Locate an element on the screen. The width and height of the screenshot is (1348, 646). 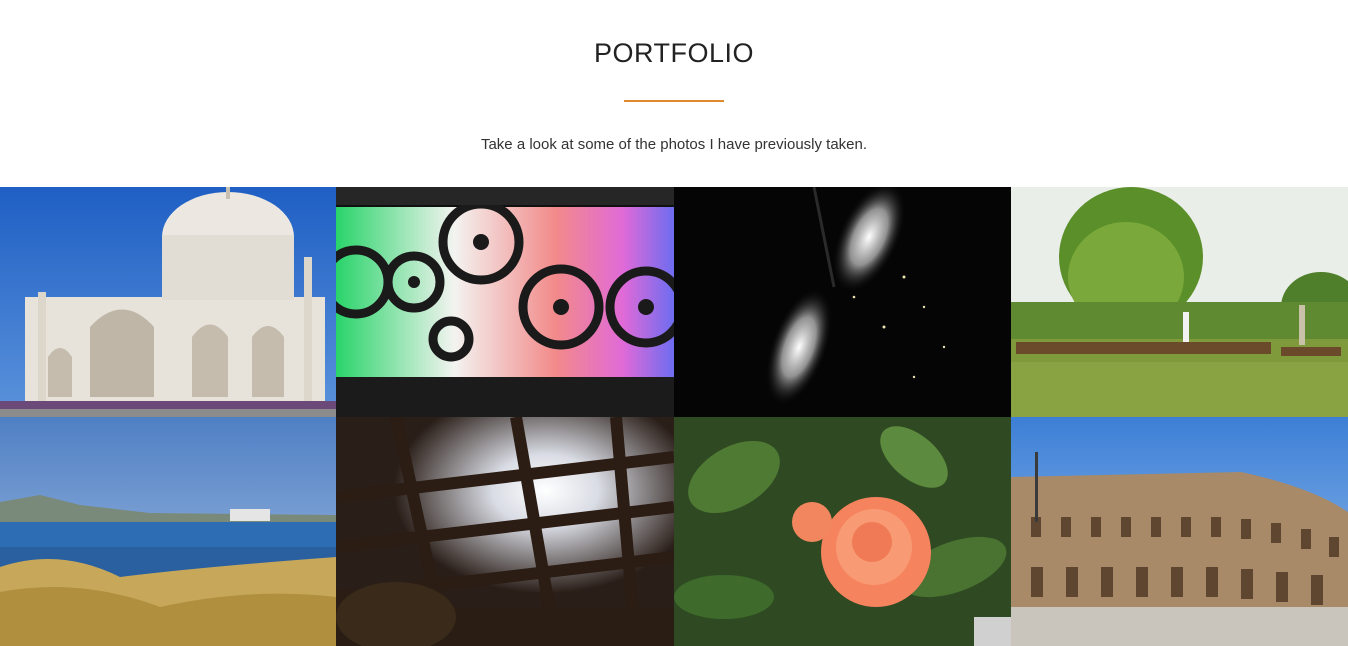
section-title: PORTFOLIO is located at coordinates (674, 53).